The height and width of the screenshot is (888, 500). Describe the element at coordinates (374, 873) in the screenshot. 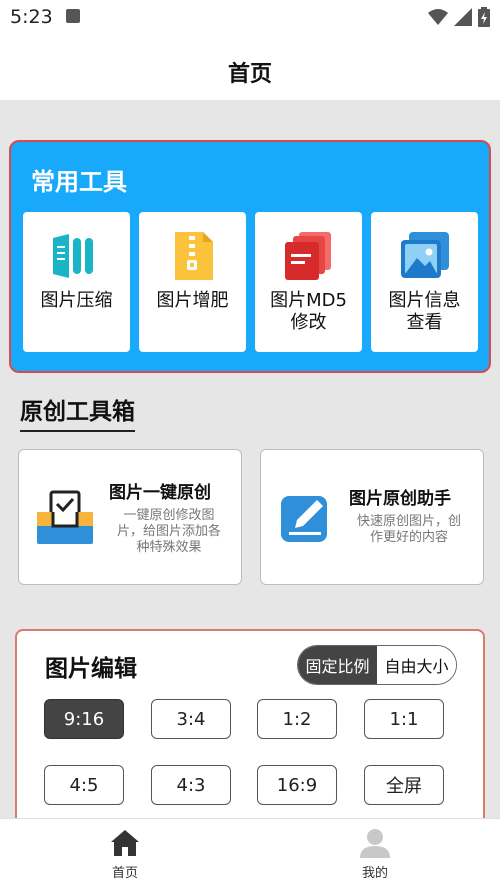

I see `nav-label: 我的` at that location.